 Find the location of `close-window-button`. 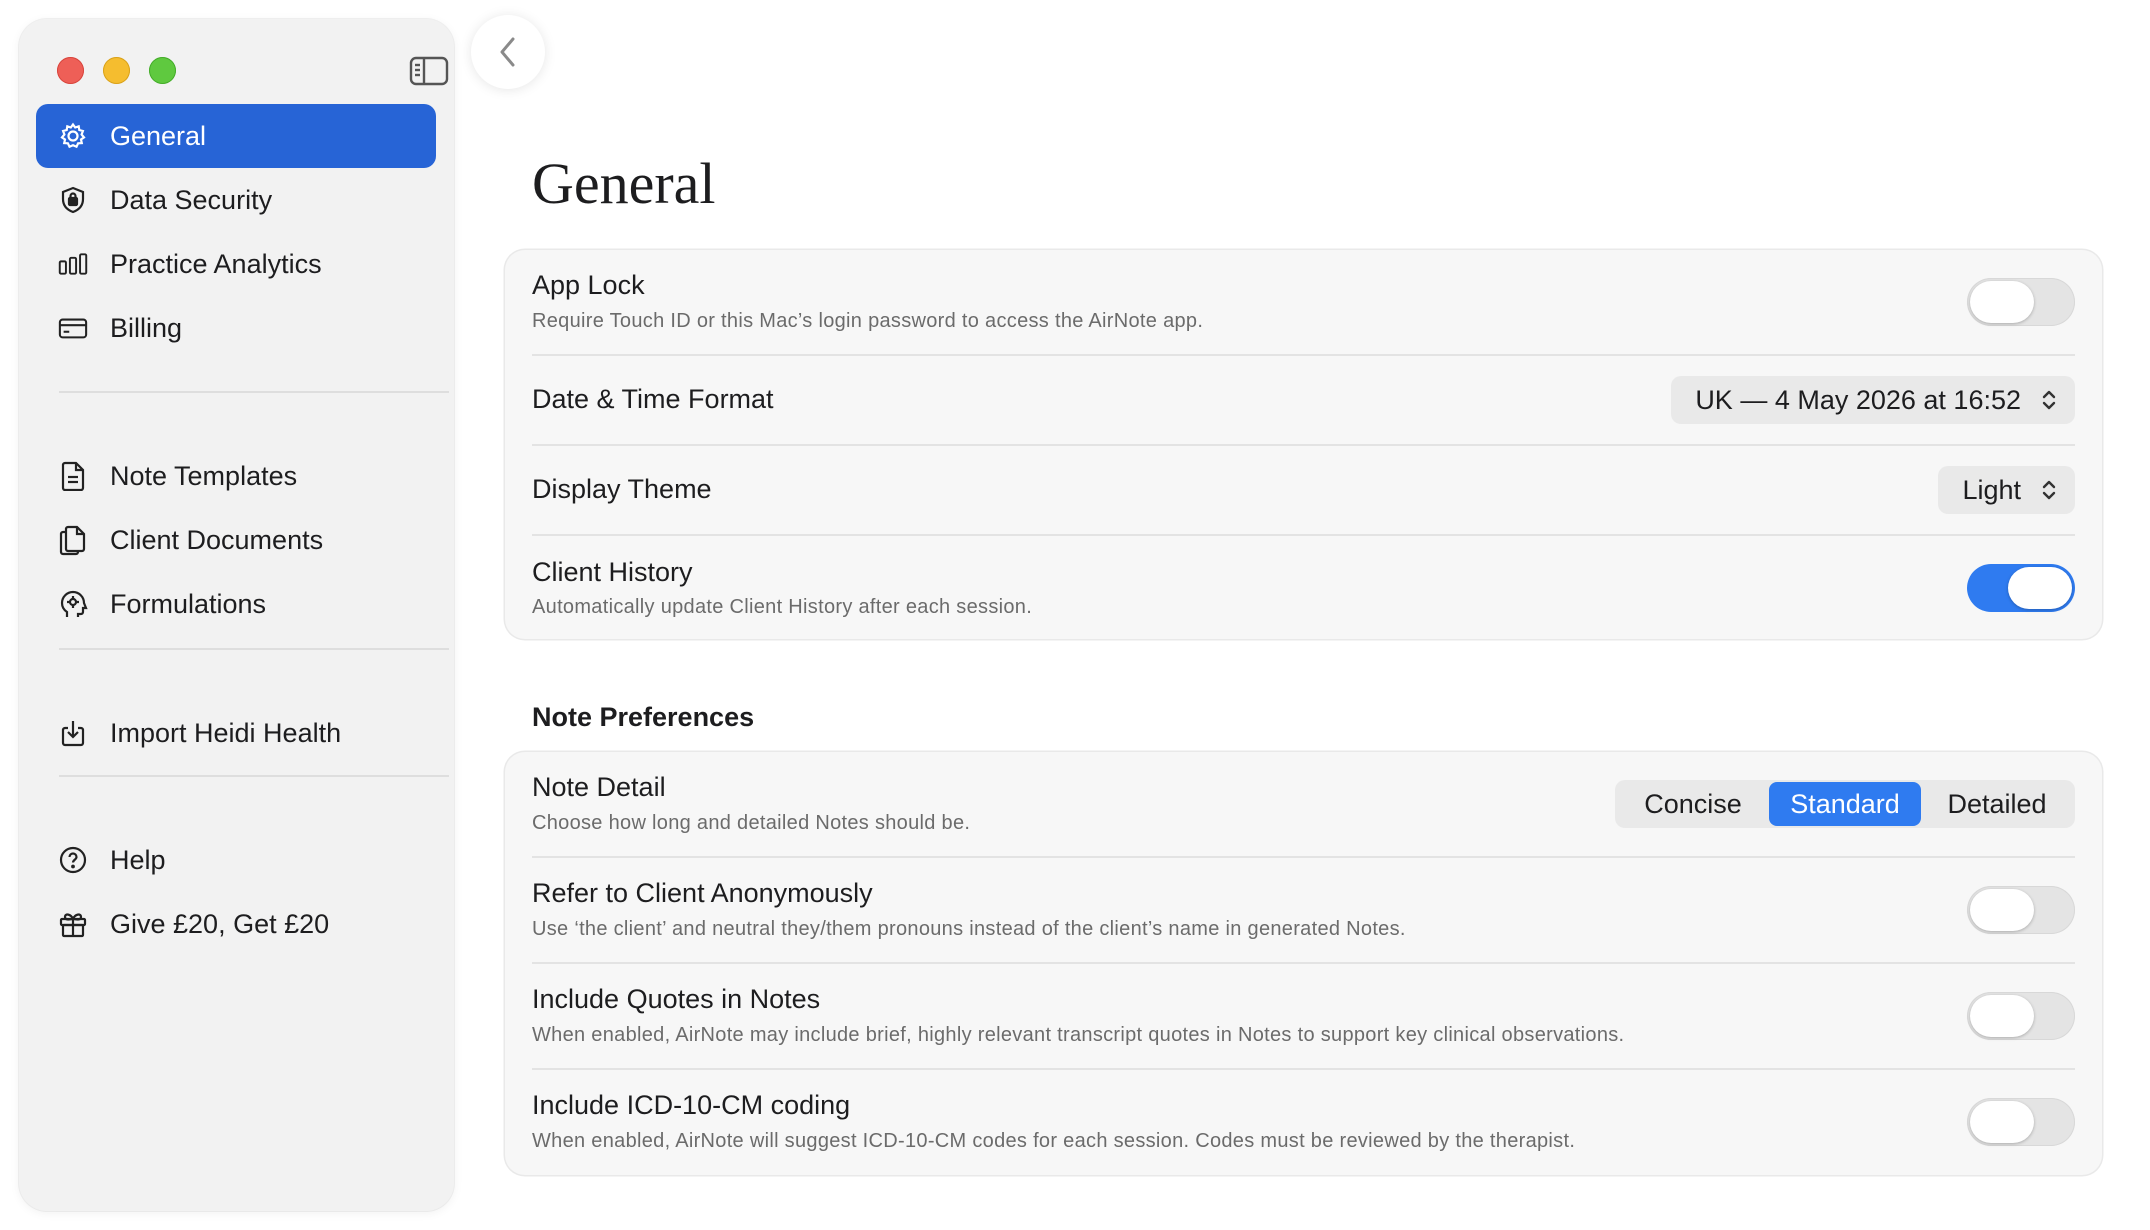

close-window-button is located at coordinates (70, 70).